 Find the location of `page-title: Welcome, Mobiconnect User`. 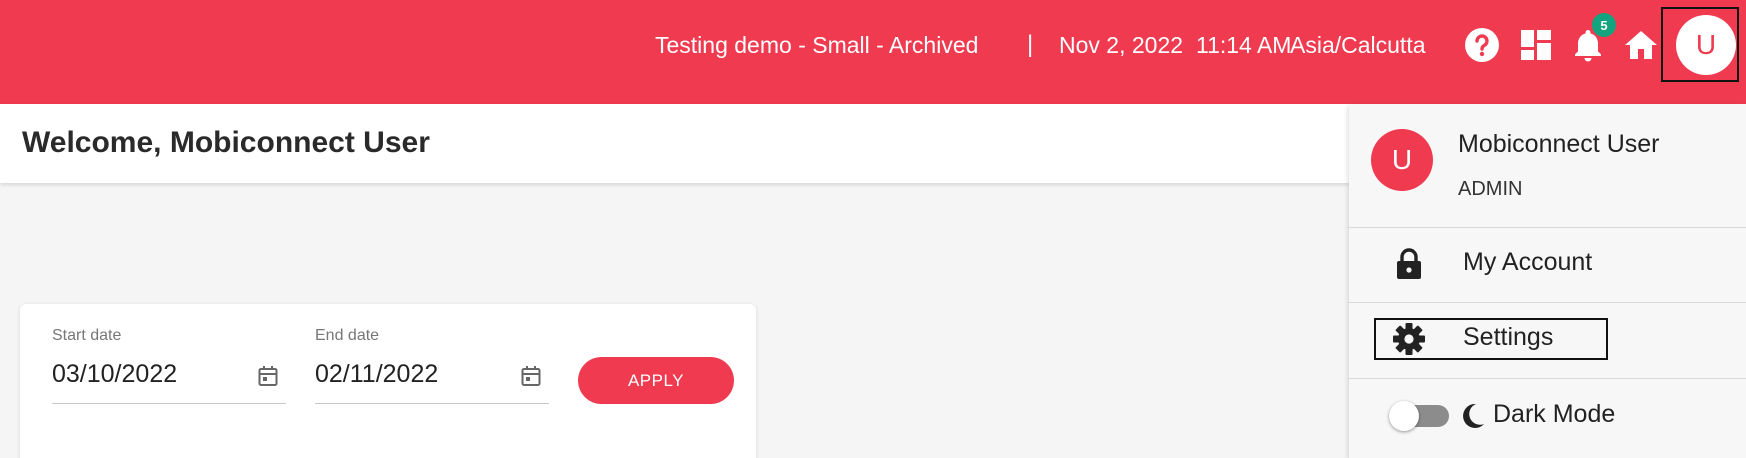

page-title: Welcome, Mobiconnect User is located at coordinates (226, 142).